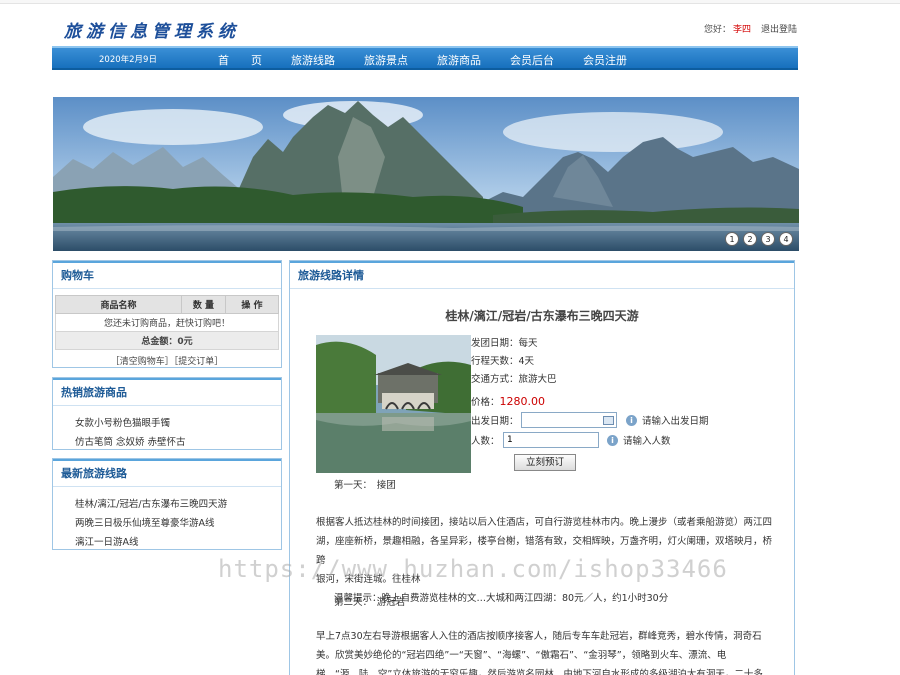  What do you see at coordinates (178, 423) in the screenshot?
I see `hot-product-item: 女款小号粉色猫眼手镯` at bounding box center [178, 423].